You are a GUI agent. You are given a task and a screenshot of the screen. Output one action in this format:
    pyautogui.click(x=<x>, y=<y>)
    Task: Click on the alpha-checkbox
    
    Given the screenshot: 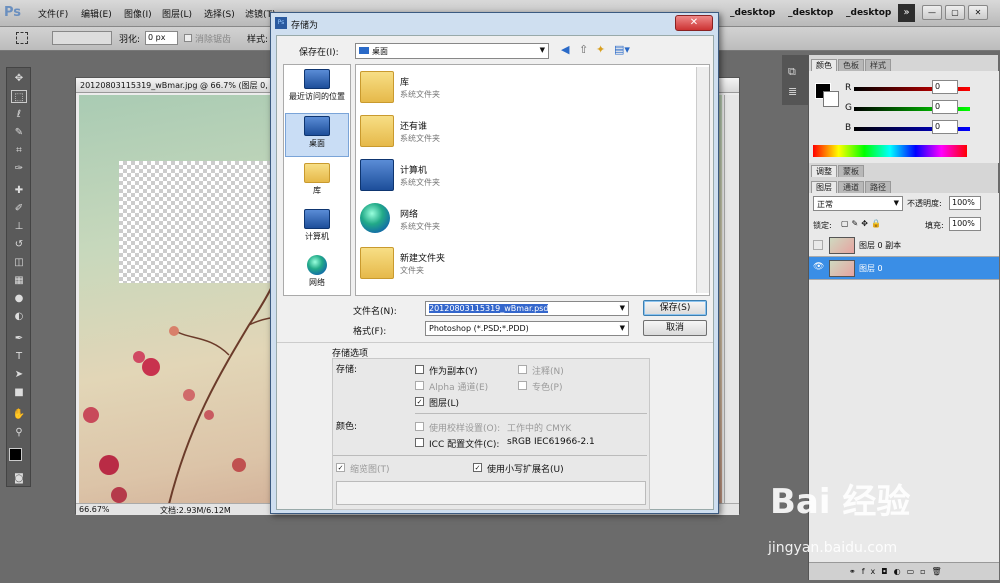 What is the action you would take?
    pyautogui.click(x=419, y=385)
    